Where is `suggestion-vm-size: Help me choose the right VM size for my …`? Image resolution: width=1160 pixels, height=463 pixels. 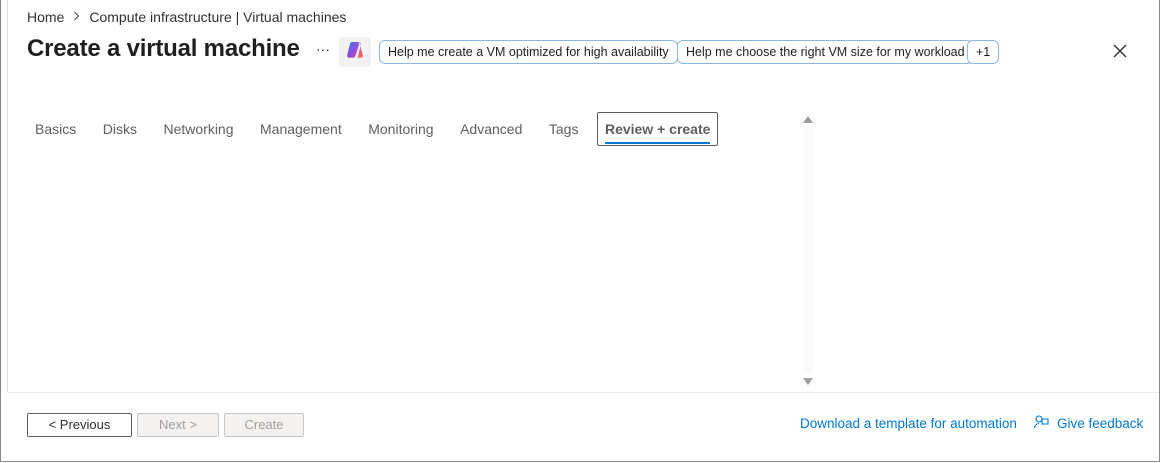 suggestion-vm-size: Help me choose the right VM size for my … is located at coordinates (825, 52).